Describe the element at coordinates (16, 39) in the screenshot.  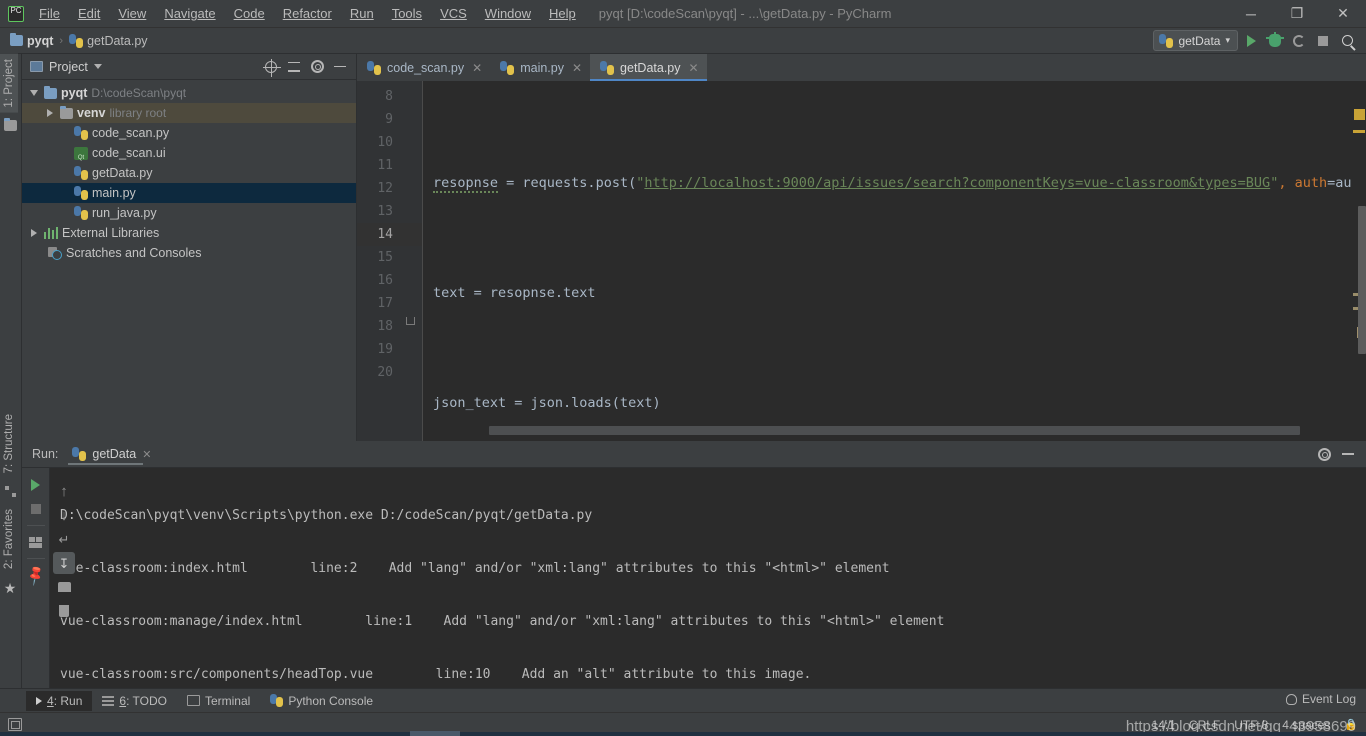
I see `folder-icon` at that location.